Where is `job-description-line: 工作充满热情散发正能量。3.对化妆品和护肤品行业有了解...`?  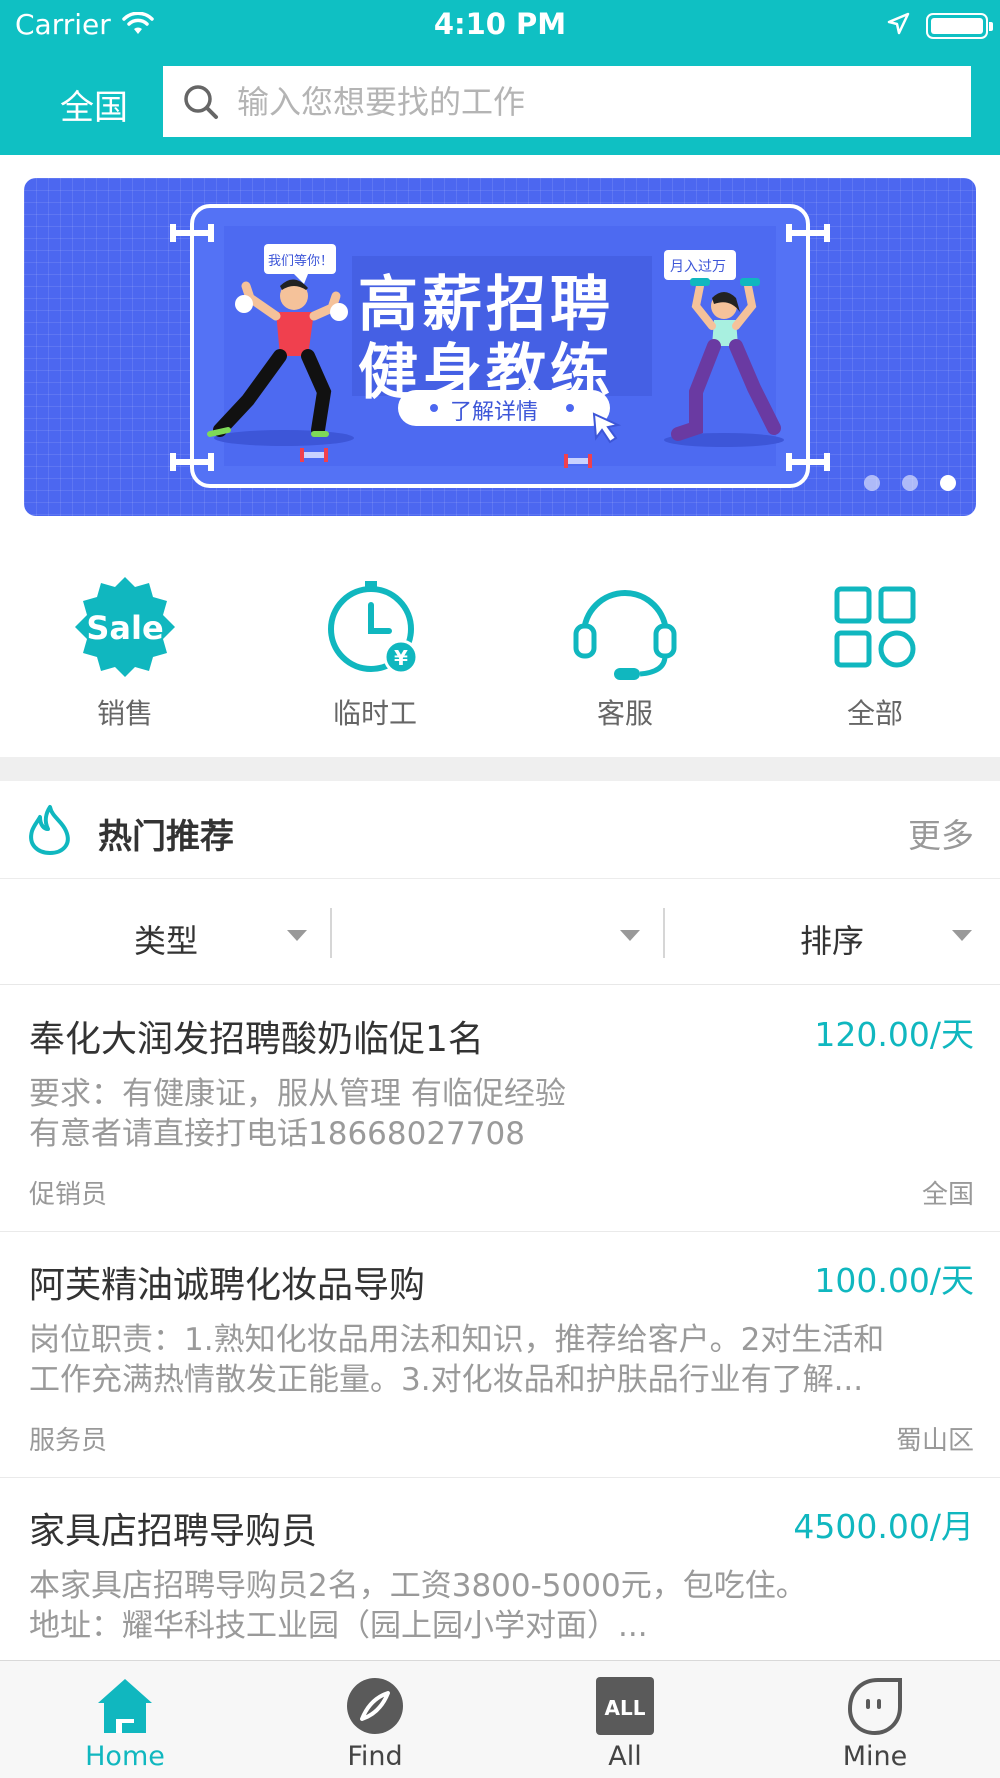 job-description-line: 工作充满热情散发正能量。3.对化妆品和护肤品行业有了解... is located at coordinates (446, 1380).